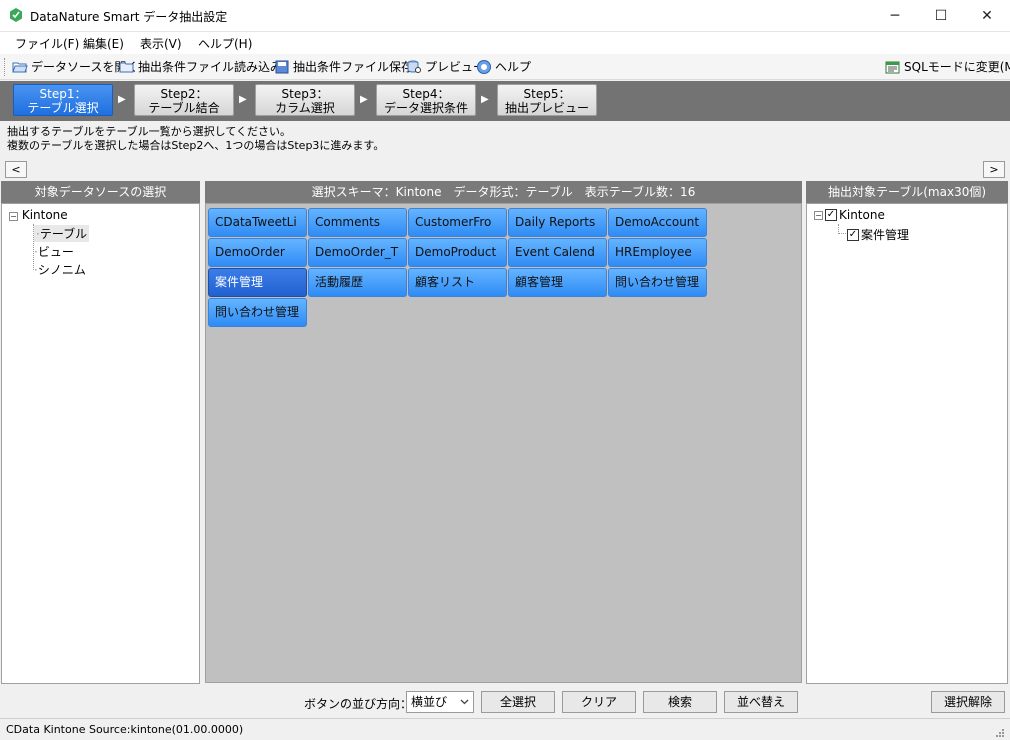 This screenshot has width=1010, height=740. Describe the element at coordinates (257, 312) in the screenshot. I see `table-button-toiawase-kanri-2: 問い合わせ管理` at that location.